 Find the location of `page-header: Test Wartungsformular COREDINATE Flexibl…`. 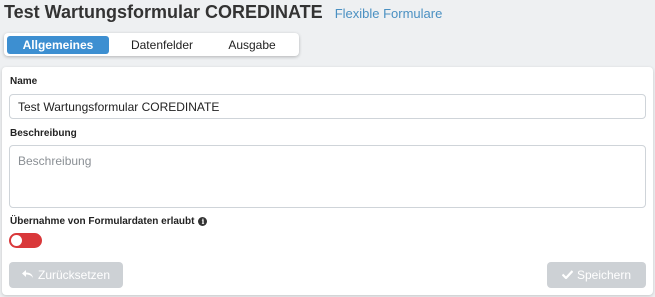

page-header: Test Wartungsformular COREDINATE Flexibl… is located at coordinates (223, 13).